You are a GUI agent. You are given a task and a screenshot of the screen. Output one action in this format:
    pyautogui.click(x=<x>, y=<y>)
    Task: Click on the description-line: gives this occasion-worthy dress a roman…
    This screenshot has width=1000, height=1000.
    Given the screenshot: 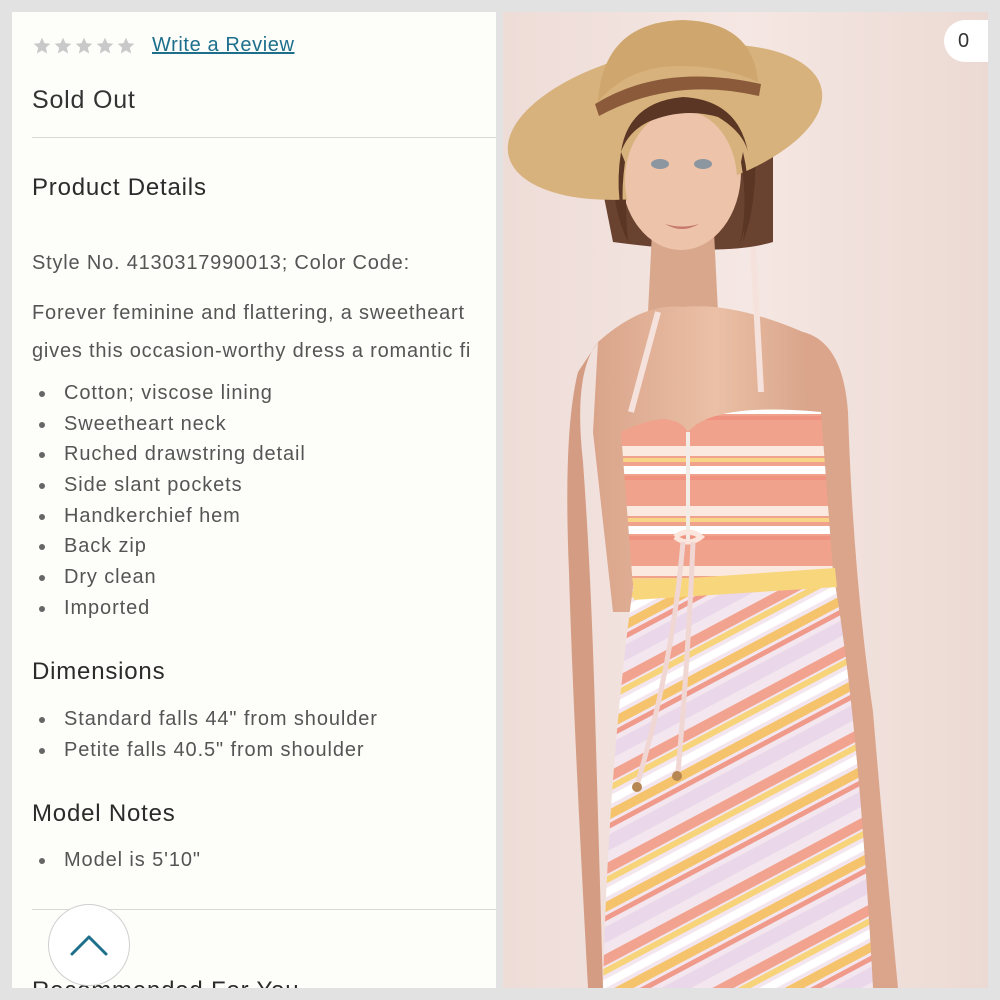 What is the action you would take?
    pyautogui.click(x=252, y=351)
    